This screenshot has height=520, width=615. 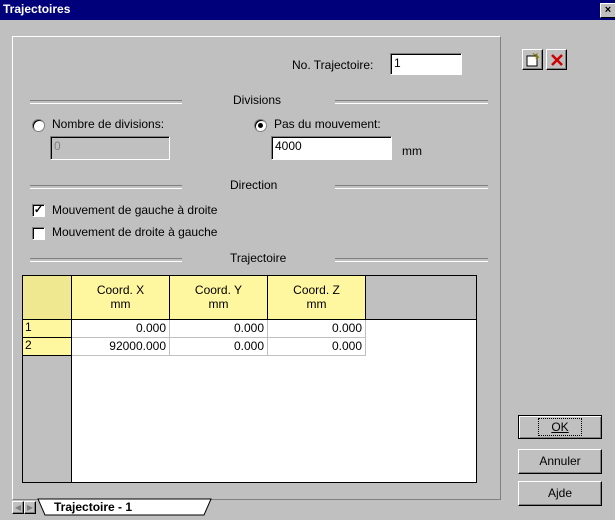 What do you see at coordinates (37, 9) in the screenshot?
I see `window-title: Trajectoires` at bounding box center [37, 9].